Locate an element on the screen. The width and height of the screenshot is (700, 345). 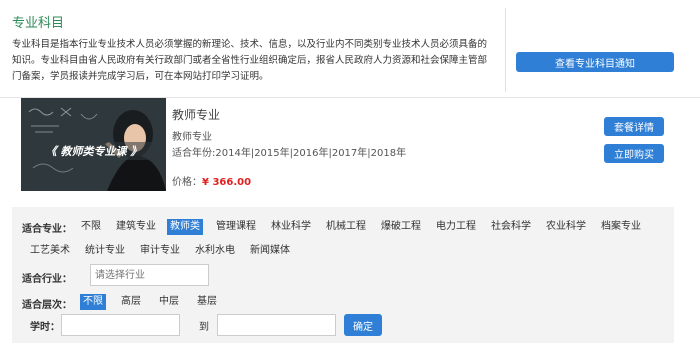
industry-label: 适合行业： is located at coordinates (47, 279).